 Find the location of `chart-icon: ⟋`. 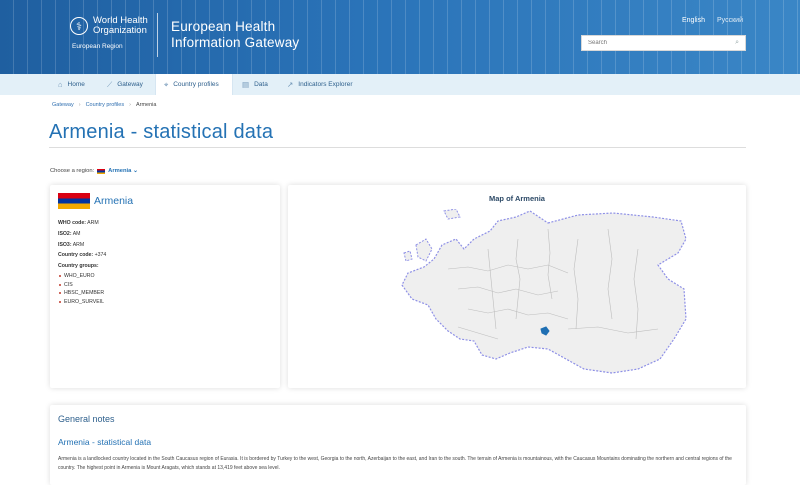

chart-icon: ⟋ is located at coordinates (110, 84).